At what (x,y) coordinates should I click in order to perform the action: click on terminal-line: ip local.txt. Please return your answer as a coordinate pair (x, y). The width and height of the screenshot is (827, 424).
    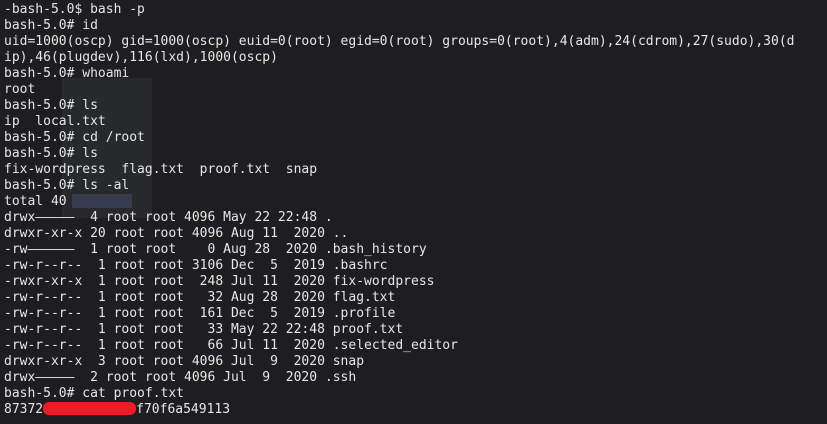
    Looking at the image, I should click on (55, 121).